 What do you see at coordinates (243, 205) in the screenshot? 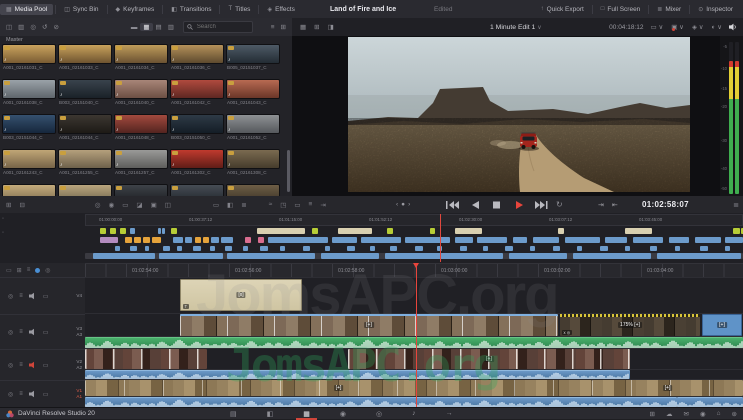
I see `edit-view-tool-2: ≣` at bounding box center [243, 205].